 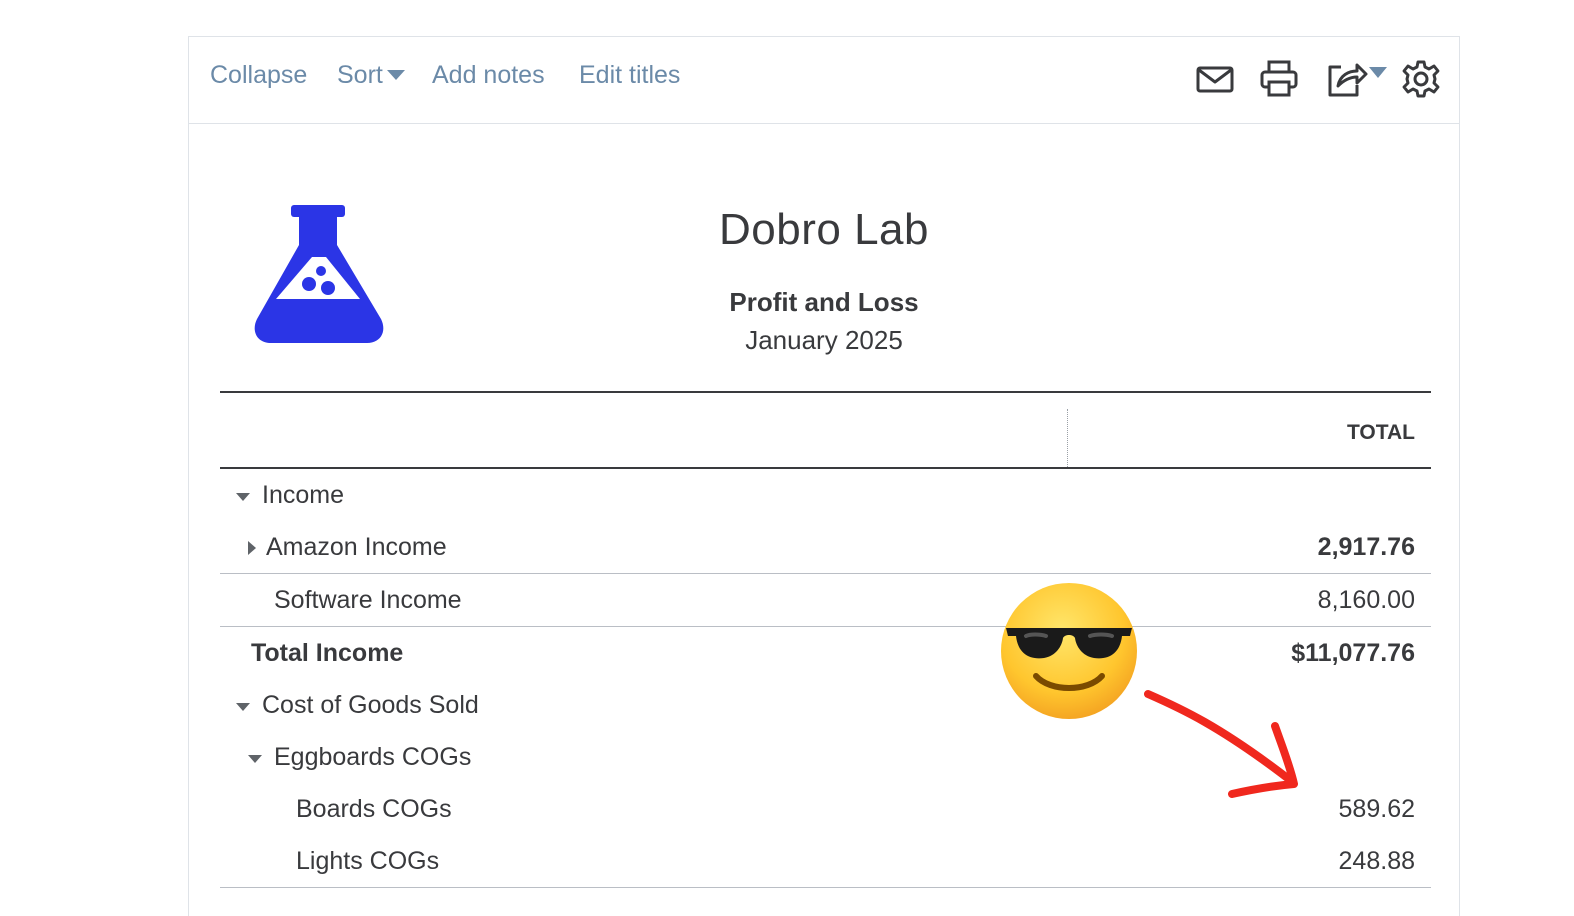 What do you see at coordinates (488, 75) in the screenshot?
I see `add-notes-link: Add notes` at bounding box center [488, 75].